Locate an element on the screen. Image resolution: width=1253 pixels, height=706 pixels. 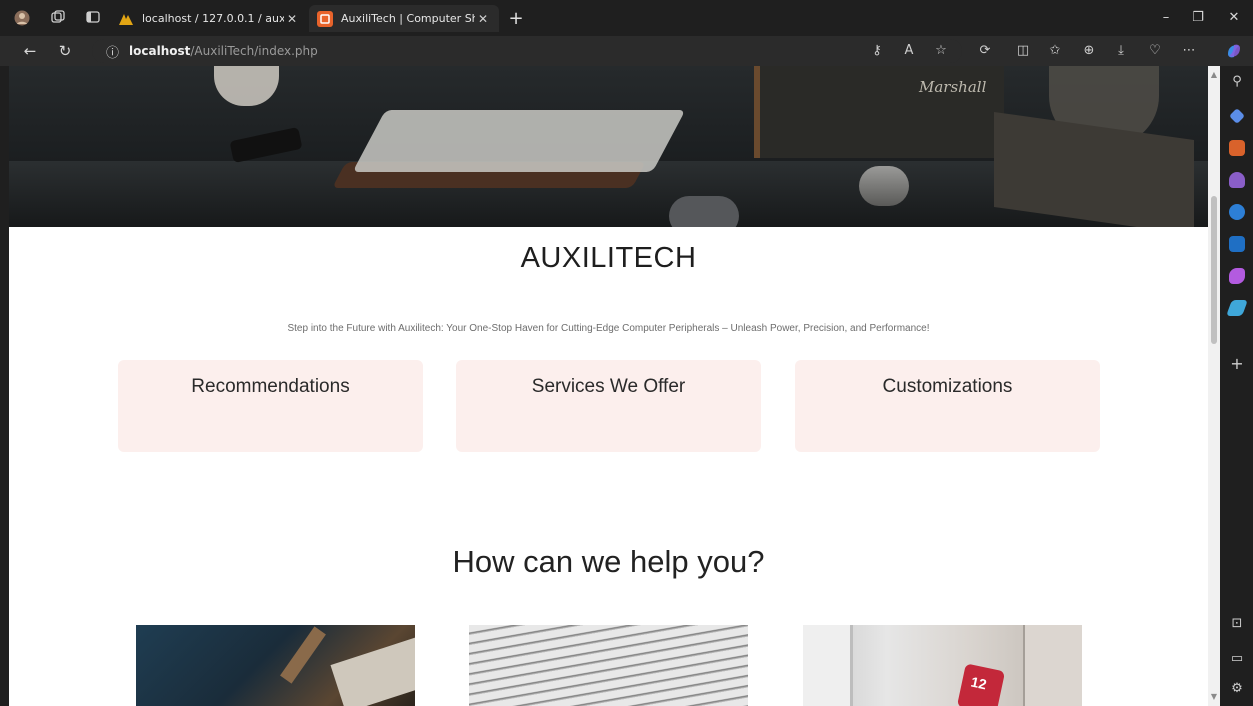
recommendations-card: Recommendations is located at coordinates (270, 406).